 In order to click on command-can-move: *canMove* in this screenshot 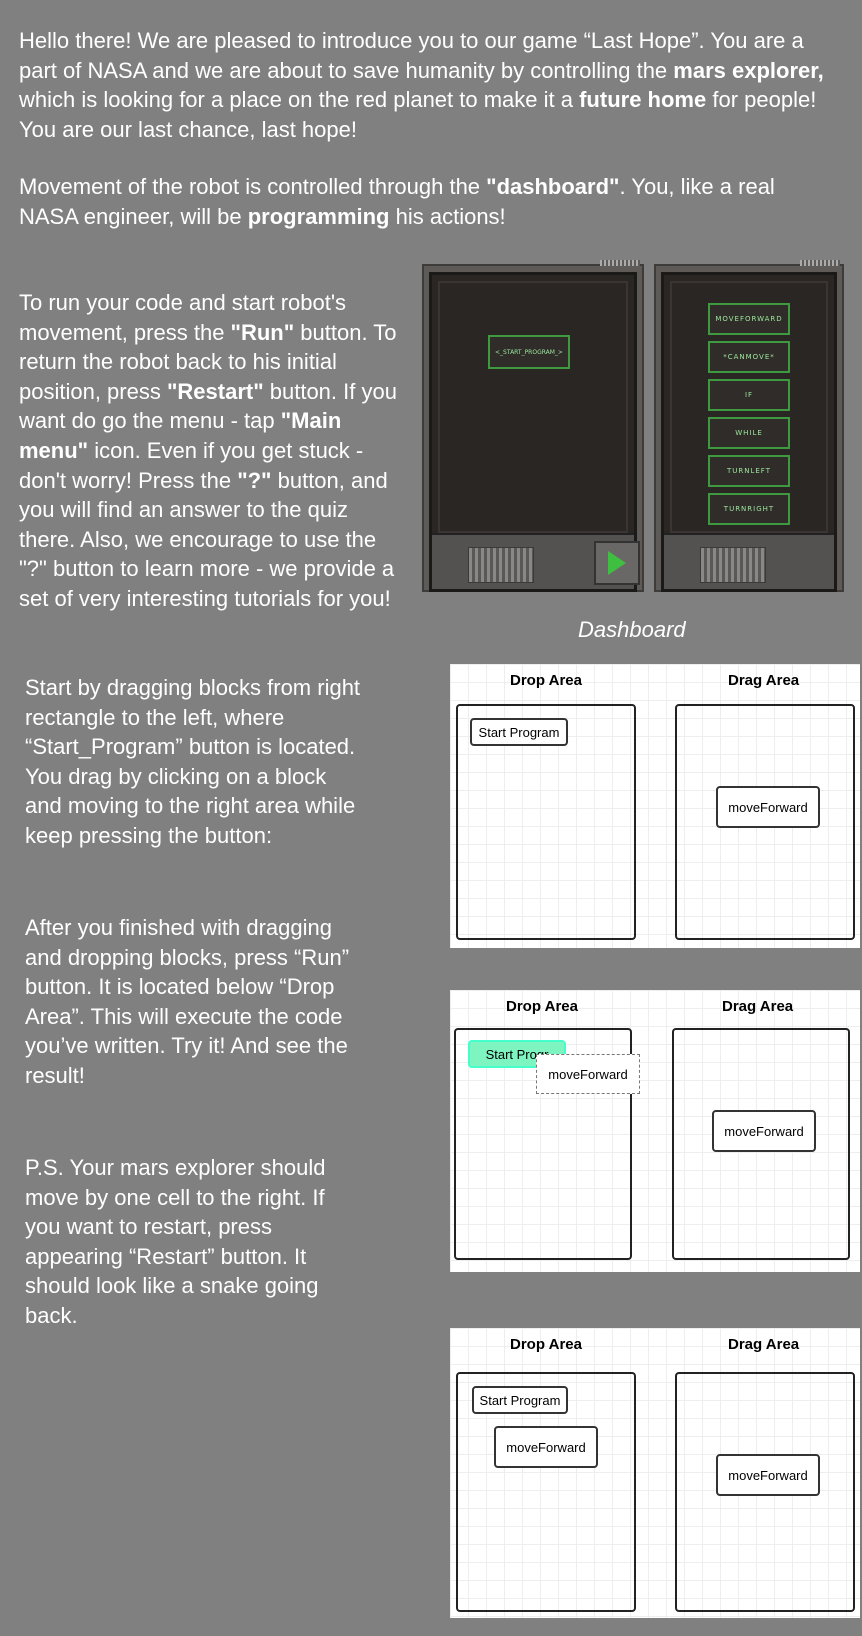, I will do `click(749, 357)`.